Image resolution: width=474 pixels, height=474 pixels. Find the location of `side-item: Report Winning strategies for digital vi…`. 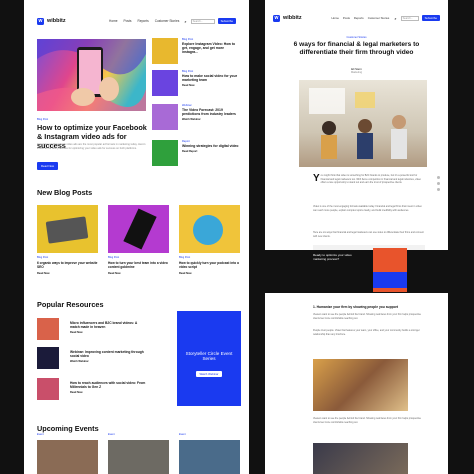

side-item: Report Winning strategies for digital vi… is located at coordinates (197, 154).